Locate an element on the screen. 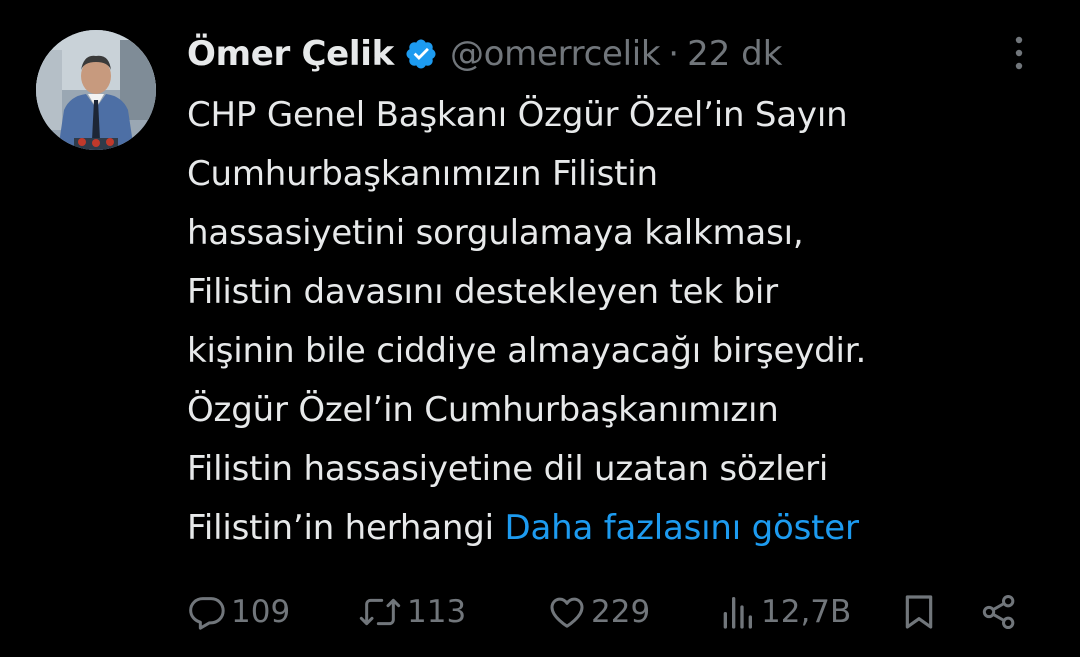  tweet-text-line: Özgür Özel’in Cumhurbaşkanımızın is located at coordinates (483, 410).